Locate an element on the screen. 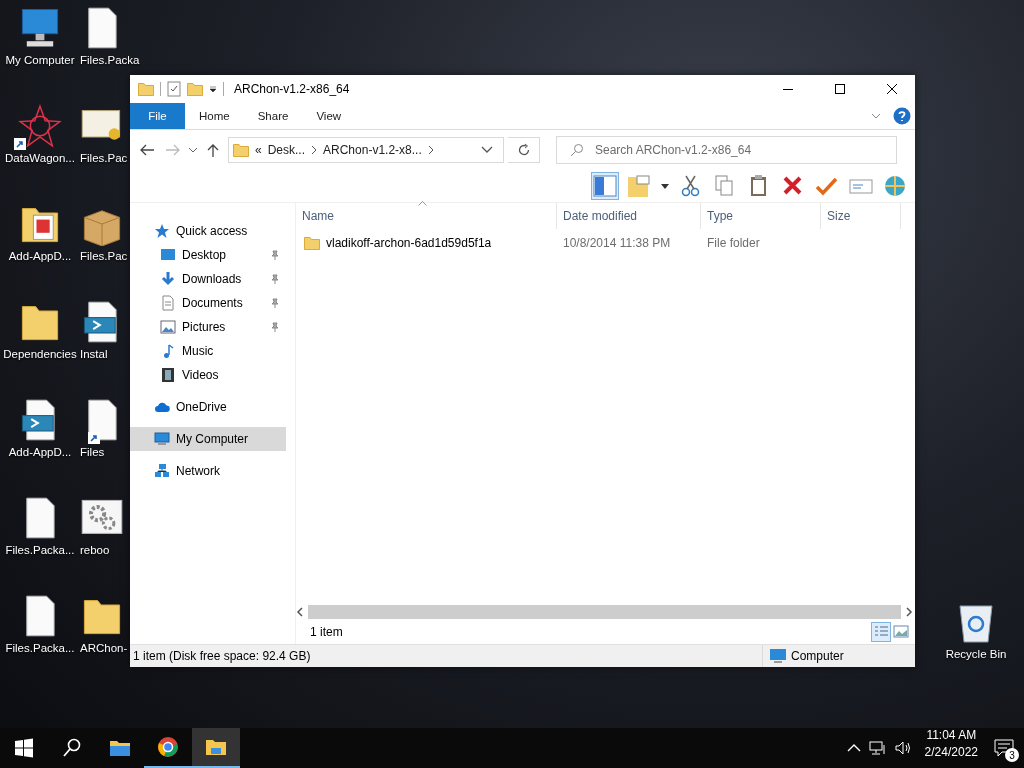 The height and width of the screenshot is (768, 1024). maximize-icon is located at coordinates (840, 89).